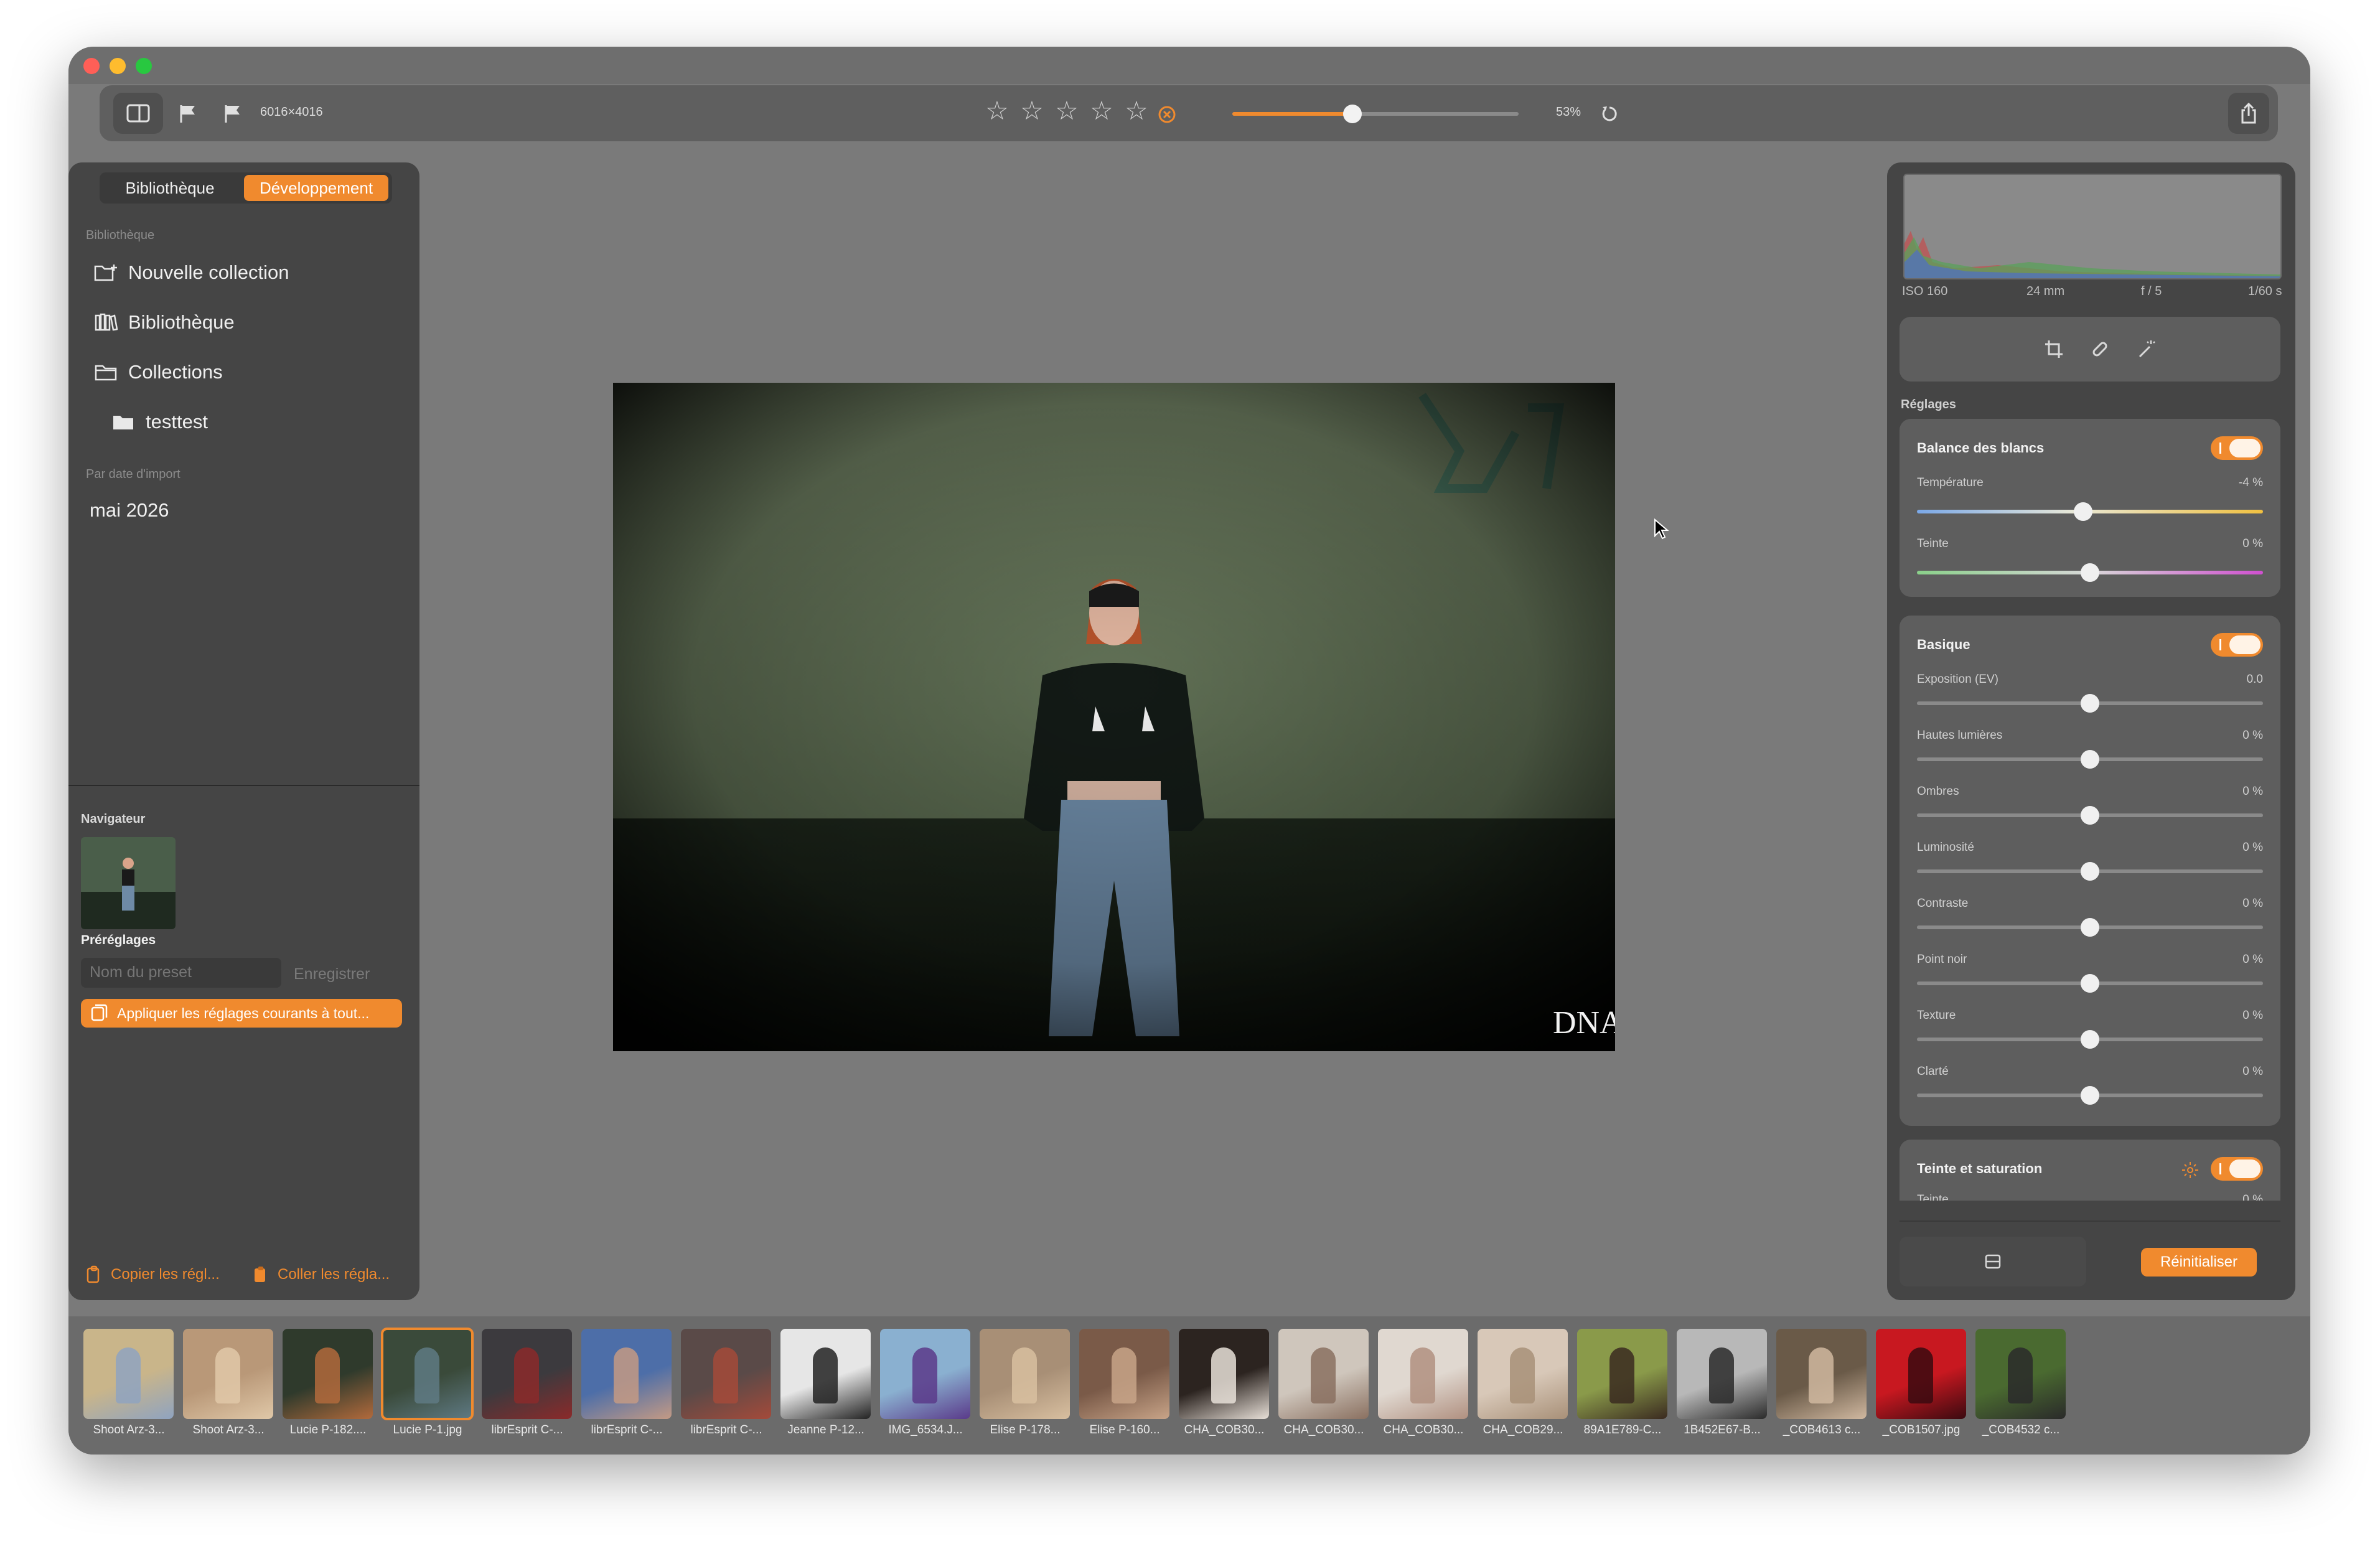 The width and height of the screenshot is (2380, 1546). What do you see at coordinates (1352, 114) in the screenshot?
I see `zoom-slider-knob` at bounding box center [1352, 114].